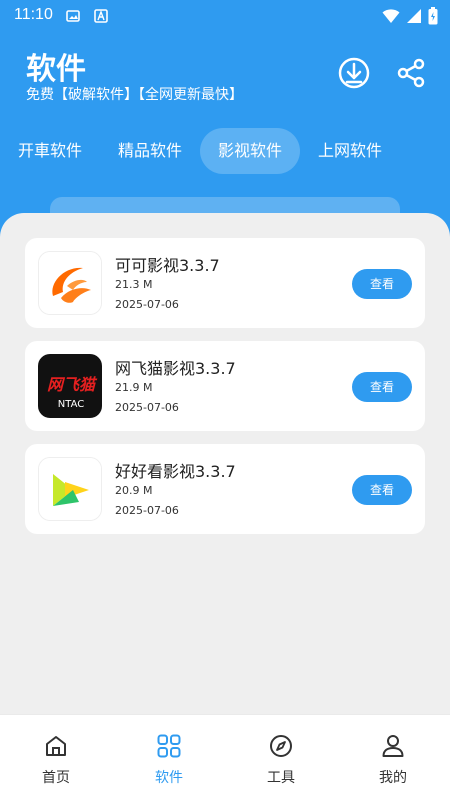  I want to click on status-bar: 11:10, so click(225, 17).